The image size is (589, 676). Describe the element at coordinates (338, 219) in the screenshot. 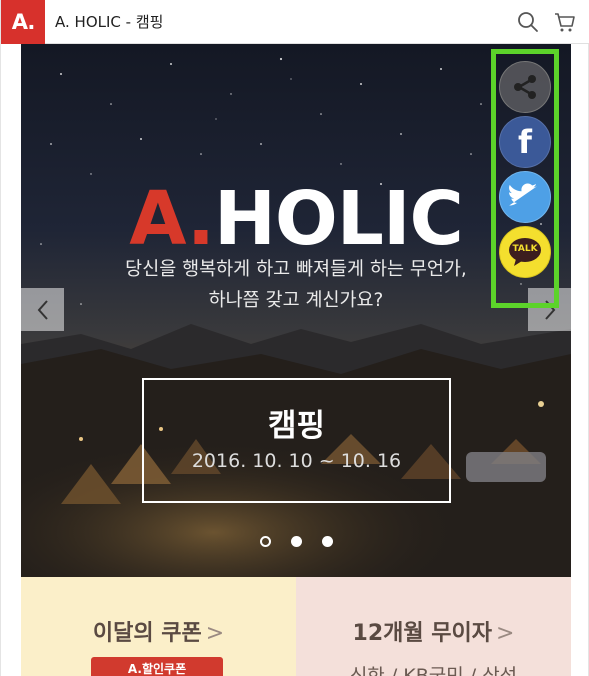

I see `brand-wordmark: HOLIC` at that location.